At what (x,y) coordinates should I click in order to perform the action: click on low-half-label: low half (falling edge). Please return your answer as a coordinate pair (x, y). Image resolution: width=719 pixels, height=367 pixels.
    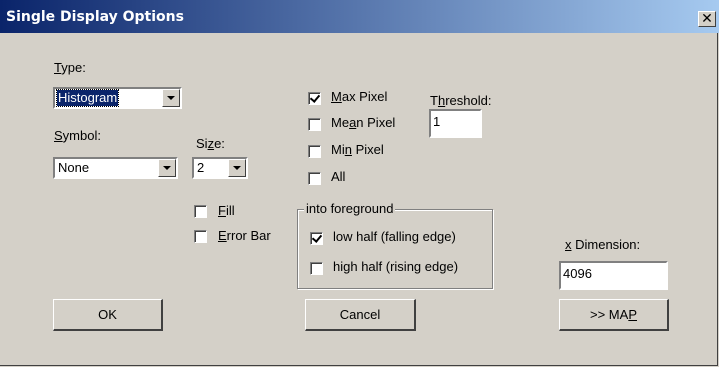
    Looking at the image, I should click on (394, 236).